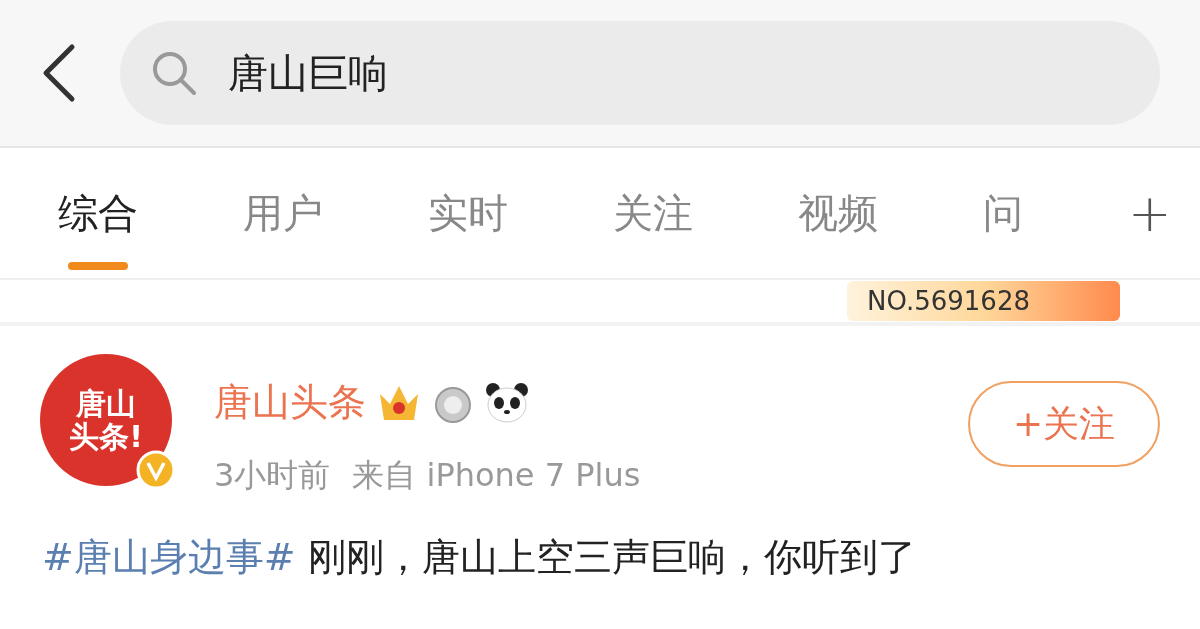  What do you see at coordinates (479, 557) in the screenshot?
I see `post-text: #唐山身边事# 刚刚，唐山上空三声巨响，你听到了` at bounding box center [479, 557].